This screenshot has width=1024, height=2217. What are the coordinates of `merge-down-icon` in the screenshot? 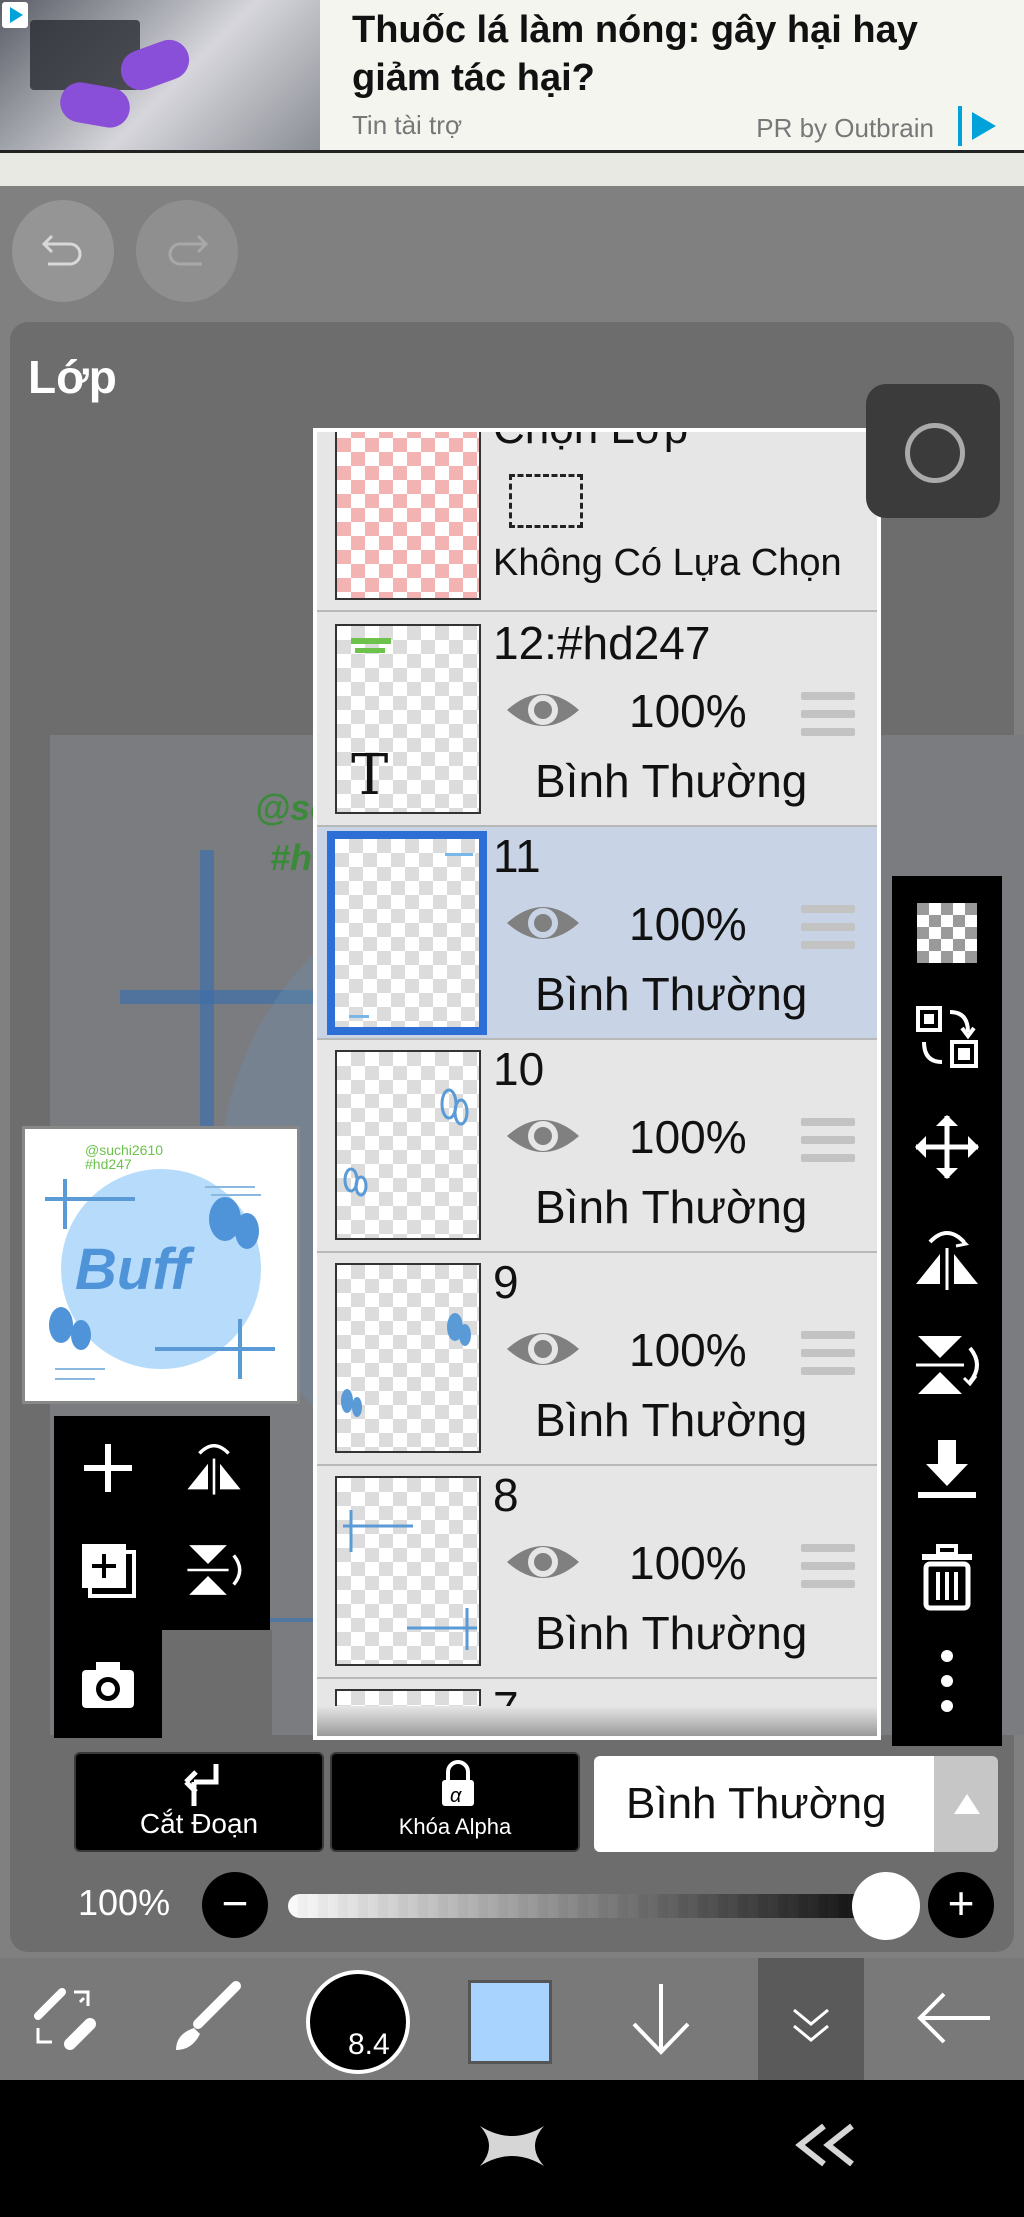 It's located at (947, 1471).